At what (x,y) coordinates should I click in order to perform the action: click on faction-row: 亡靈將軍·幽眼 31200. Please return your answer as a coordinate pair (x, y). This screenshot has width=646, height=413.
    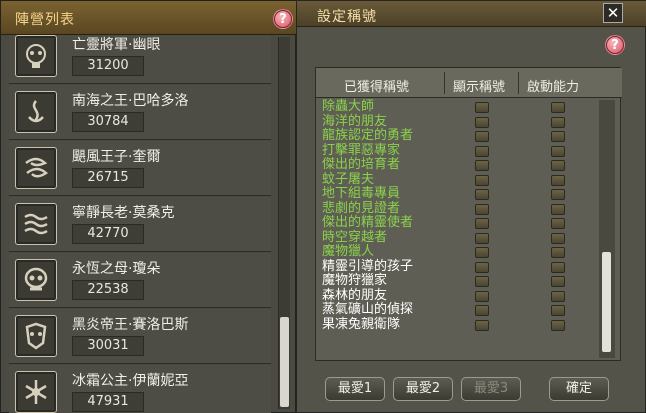
    Looking at the image, I should click on (140, 59).